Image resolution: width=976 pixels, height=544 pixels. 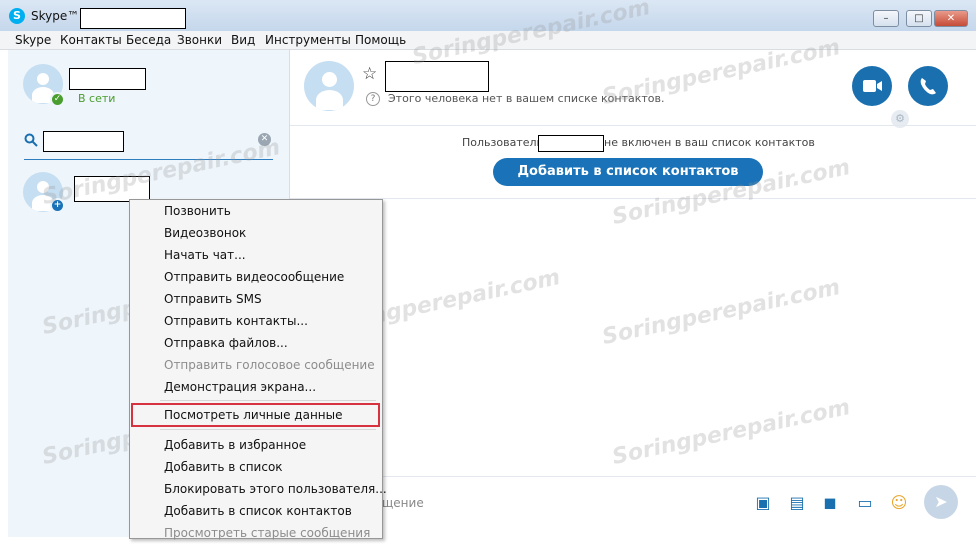 I want to click on menu-contacts: Контакты, so click(x=91, y=40).